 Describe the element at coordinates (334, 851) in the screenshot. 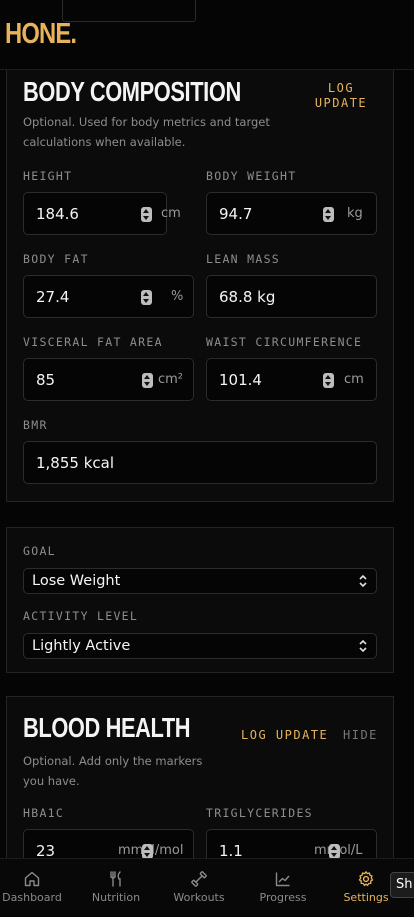

I see `triglycerides-stepper-icon` at that location.